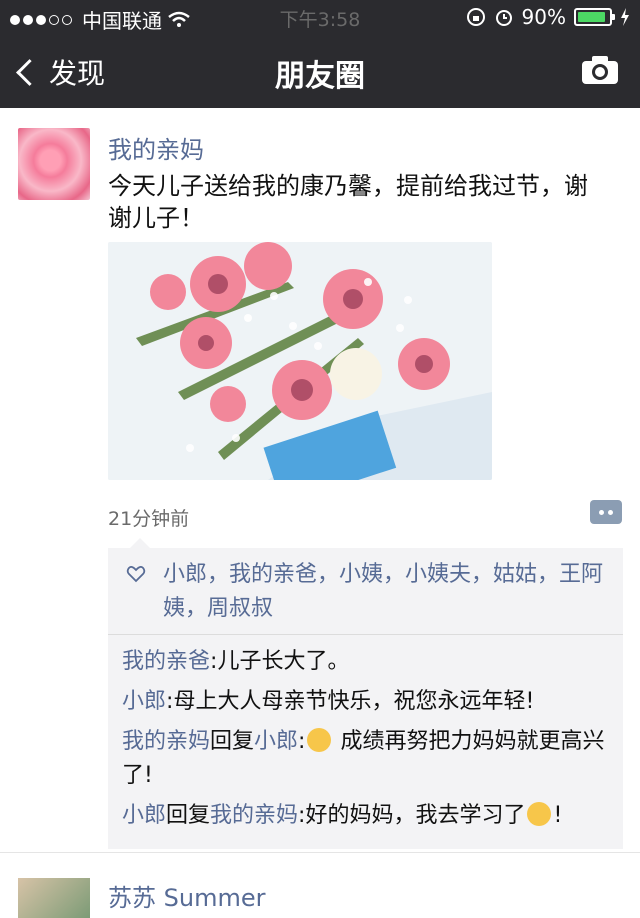  What do you see at coordinates (606, 512) in the screenshot?
I see `comment-more-button` at bounding box center [606, 512].